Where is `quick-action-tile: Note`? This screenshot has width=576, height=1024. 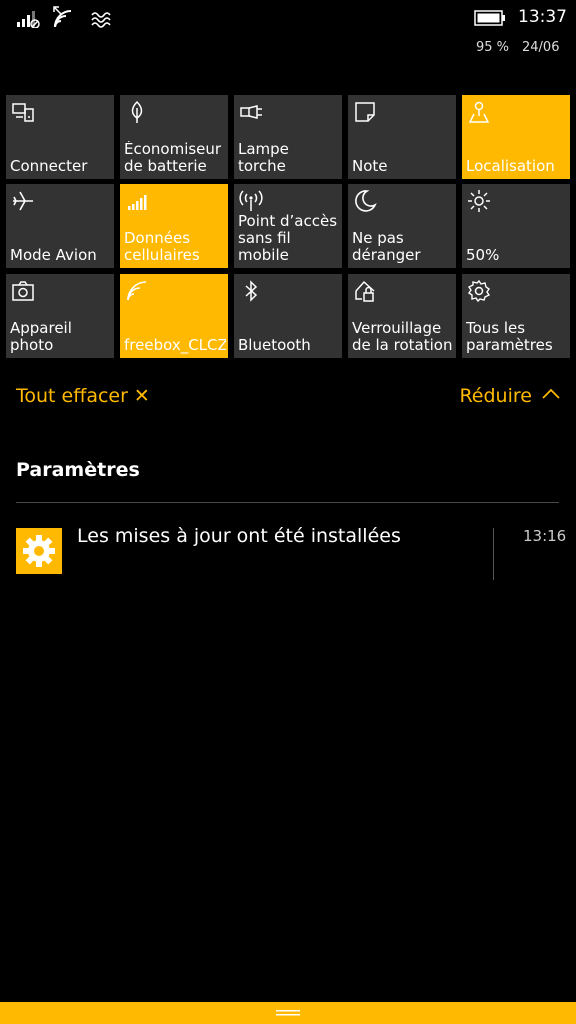
quick-action-tile: Note is located at coordinates (402, 137).